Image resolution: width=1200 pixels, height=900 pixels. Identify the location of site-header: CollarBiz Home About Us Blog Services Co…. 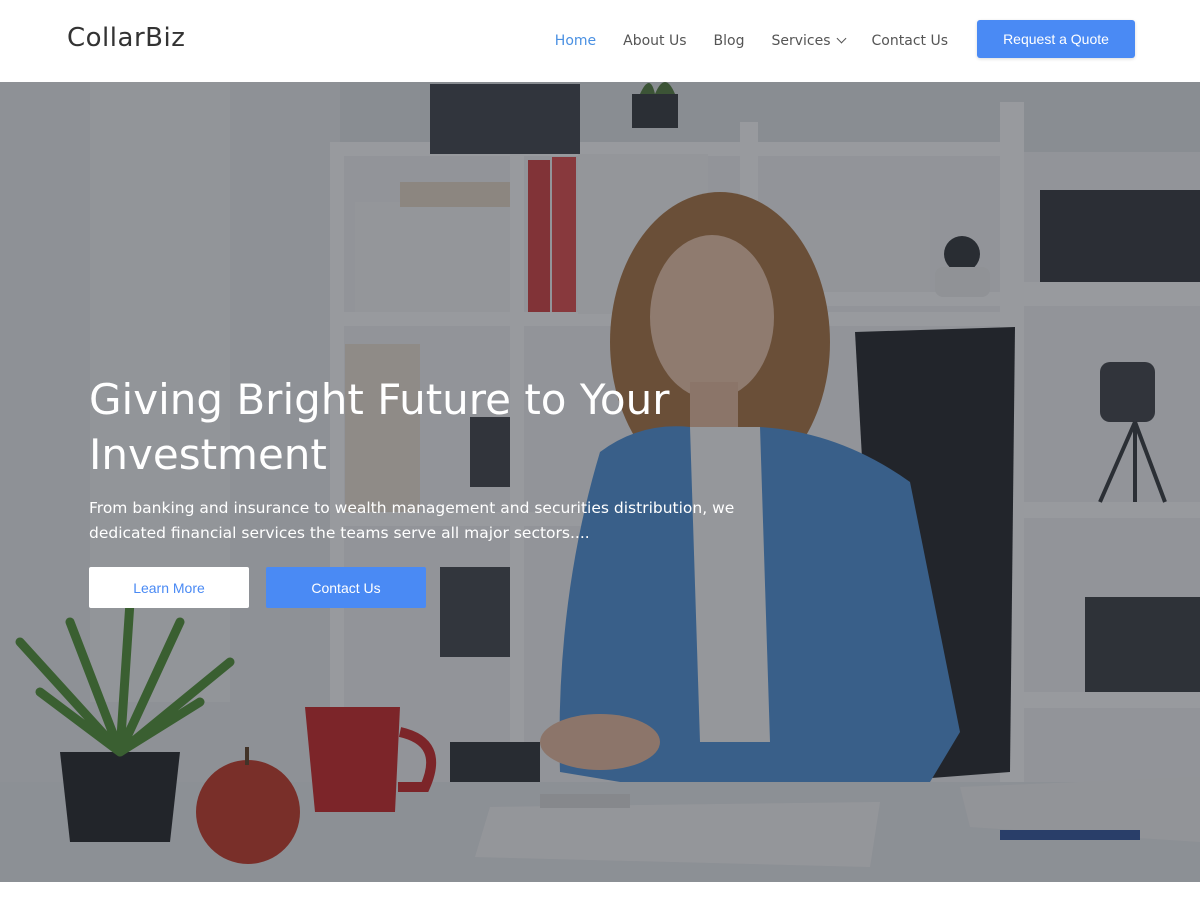
(600, 41).